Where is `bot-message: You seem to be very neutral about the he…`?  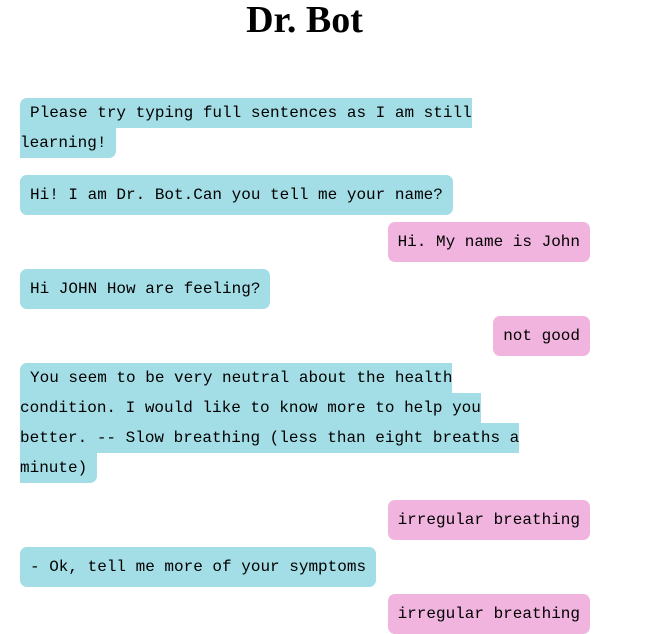
bot-message: You seem to be very neutral about the he… is located at coordinates (270, 423).